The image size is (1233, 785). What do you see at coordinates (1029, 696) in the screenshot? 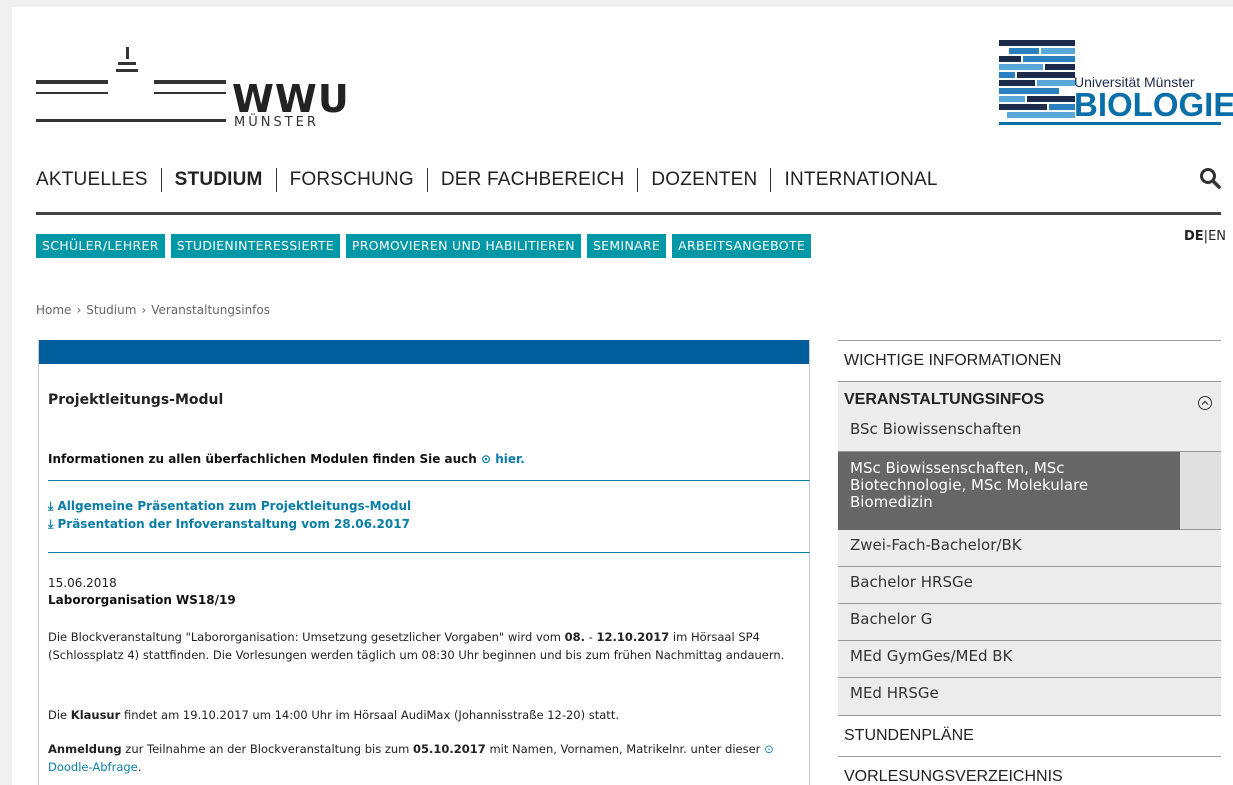
I see `sidebar-item-med-hrsge: MEd HRSGe` at bounding box center [1029, 696].